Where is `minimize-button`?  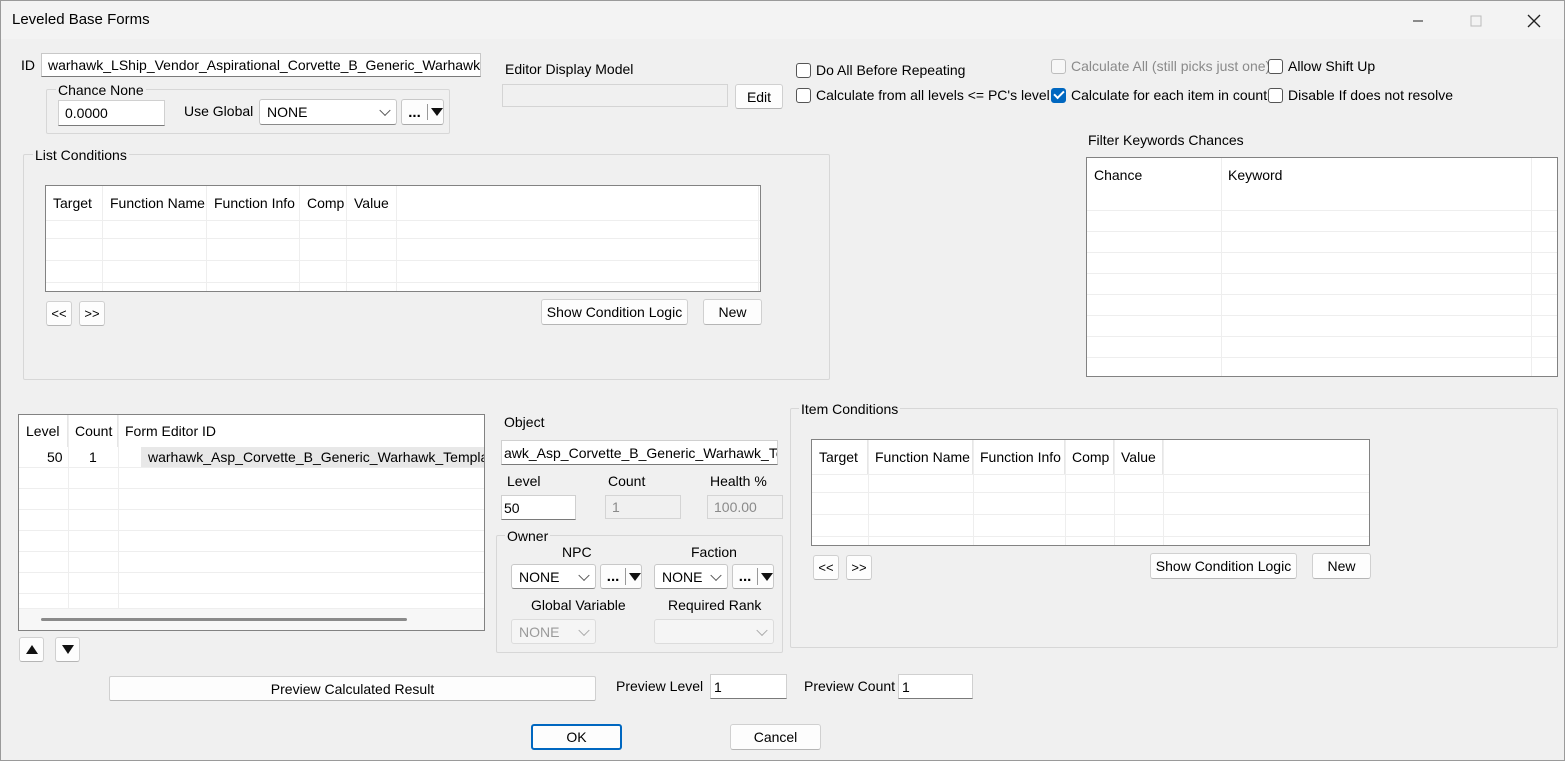
minimize-button is located at coordinates (1418, 21).